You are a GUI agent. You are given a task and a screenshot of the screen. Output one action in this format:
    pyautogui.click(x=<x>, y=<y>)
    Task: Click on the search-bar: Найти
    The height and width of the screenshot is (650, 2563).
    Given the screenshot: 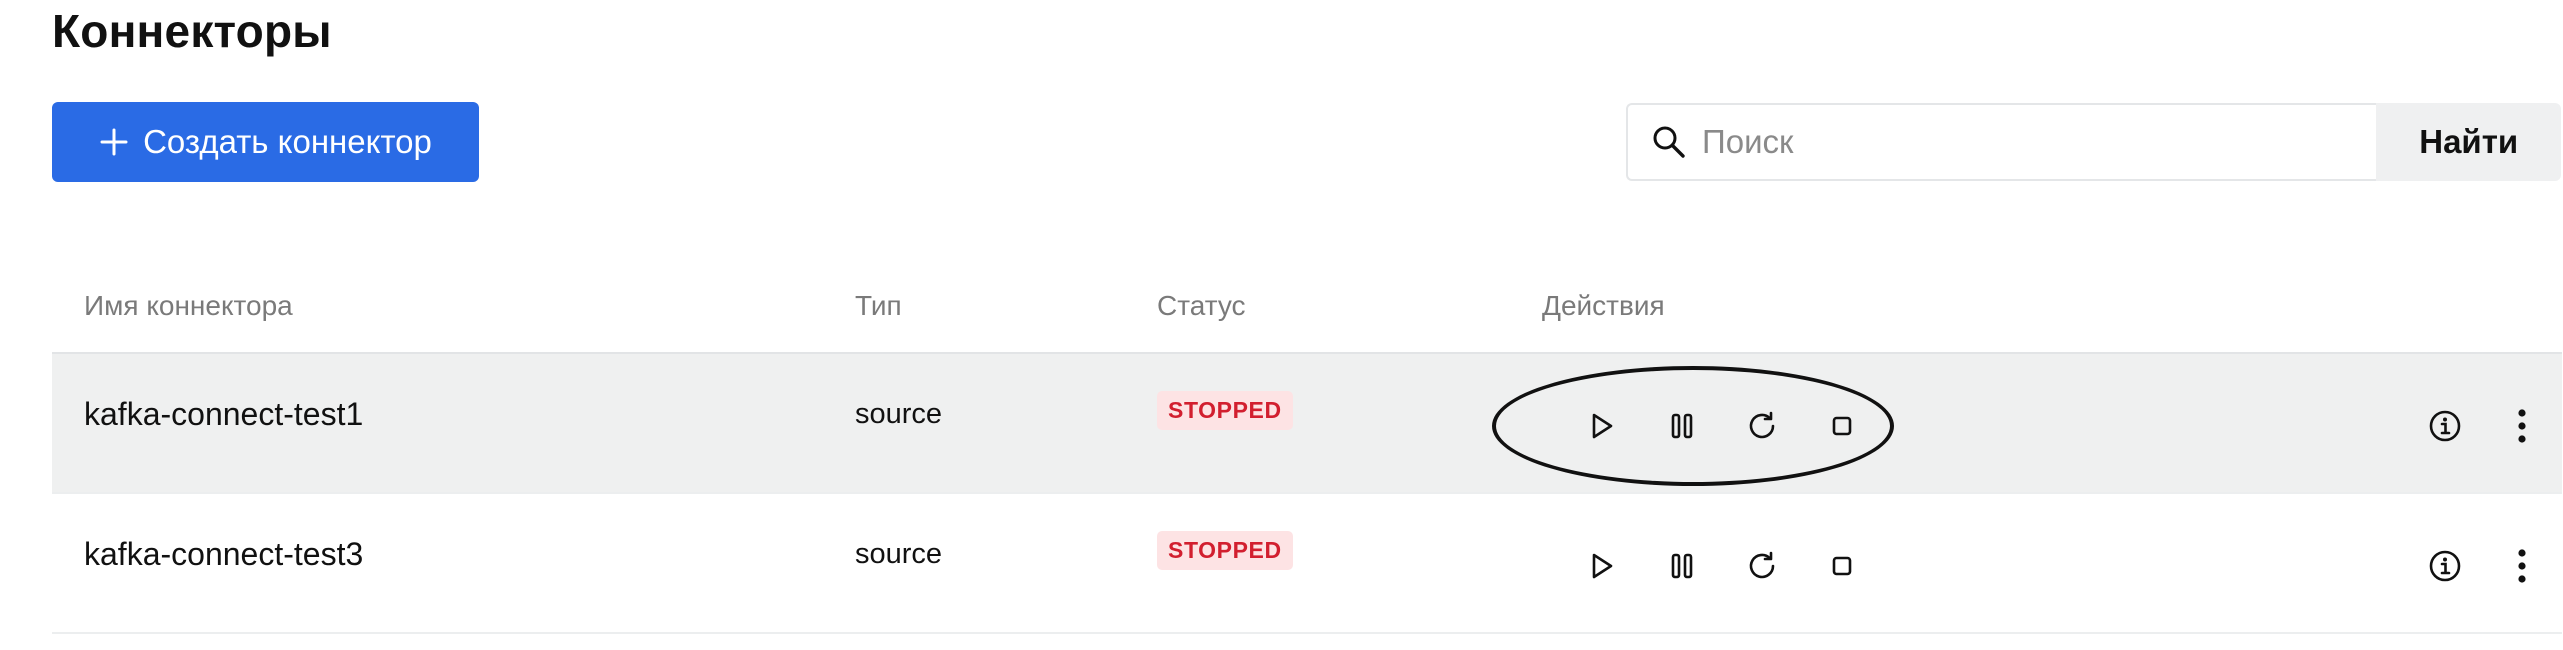 What is the action you would take?
    pyautogui.click(x=2093, y=142)
    